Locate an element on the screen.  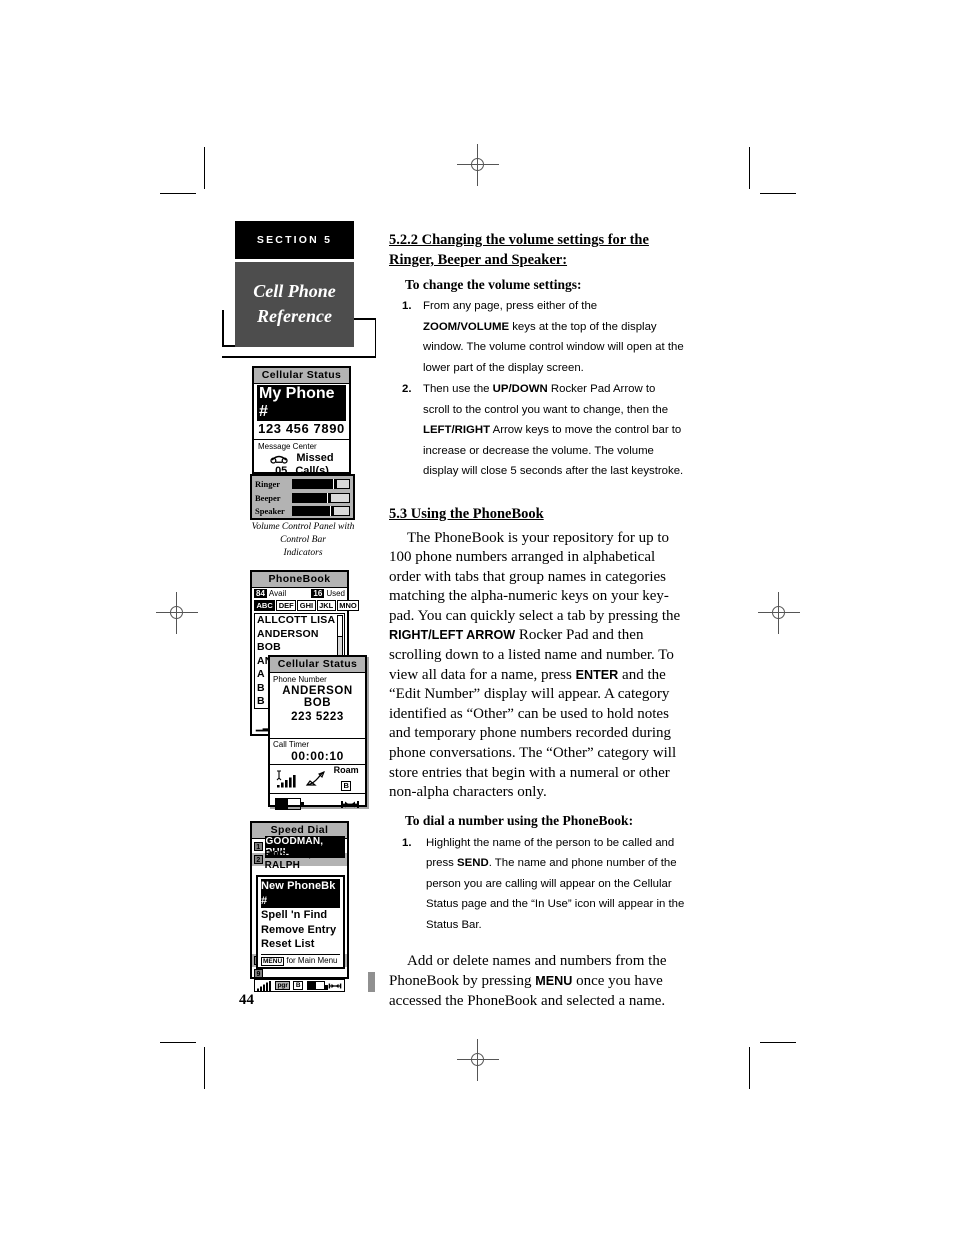
crop-mark-top-right-h is located at coordinates (778, 194).